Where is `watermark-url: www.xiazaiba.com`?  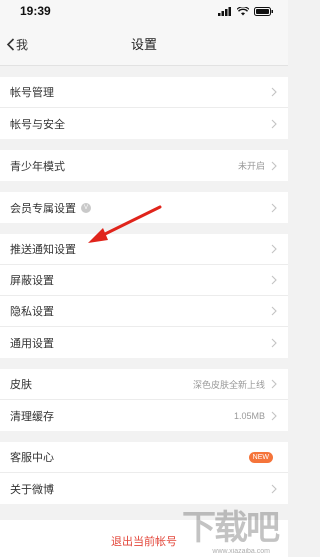
watermark-url: www.xiazaiba.com is located at coordinates (241, 551).